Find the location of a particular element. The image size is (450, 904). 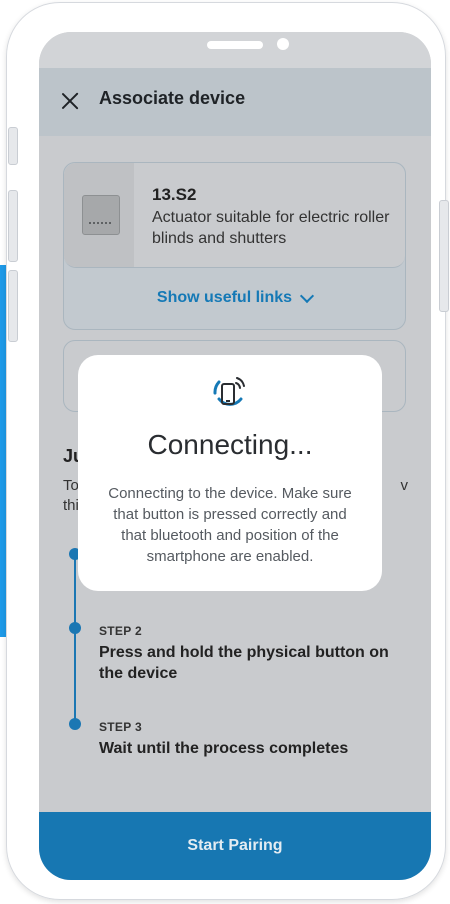

device-thumbnail-icon is located at coordinates (101, 215).